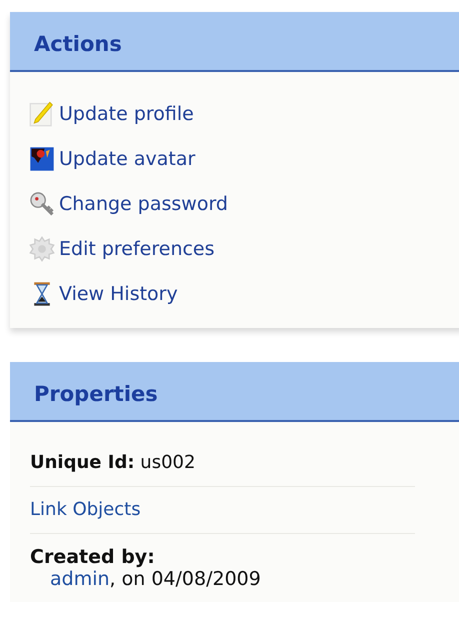  Describe the element at coordinates (128, 204) in the screenshot. I see `action-link: Change password` at that location.